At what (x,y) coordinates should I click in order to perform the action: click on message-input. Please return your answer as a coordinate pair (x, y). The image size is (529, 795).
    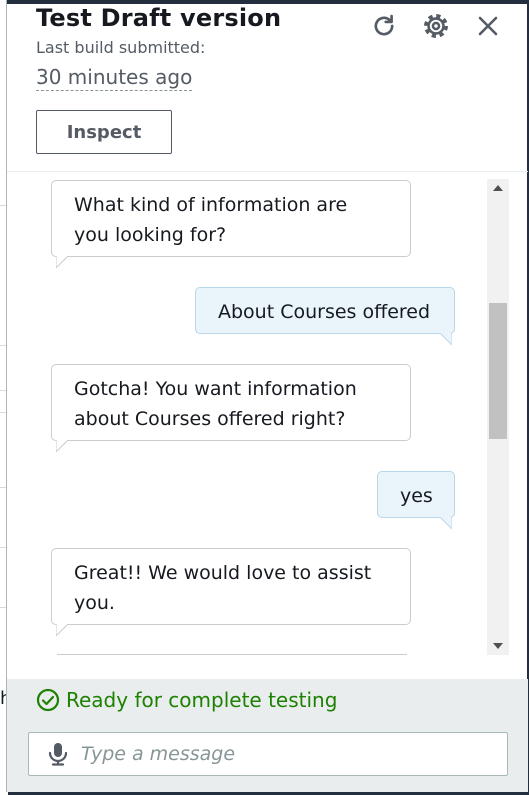
    Looking at the image, I should click on (286, 754).